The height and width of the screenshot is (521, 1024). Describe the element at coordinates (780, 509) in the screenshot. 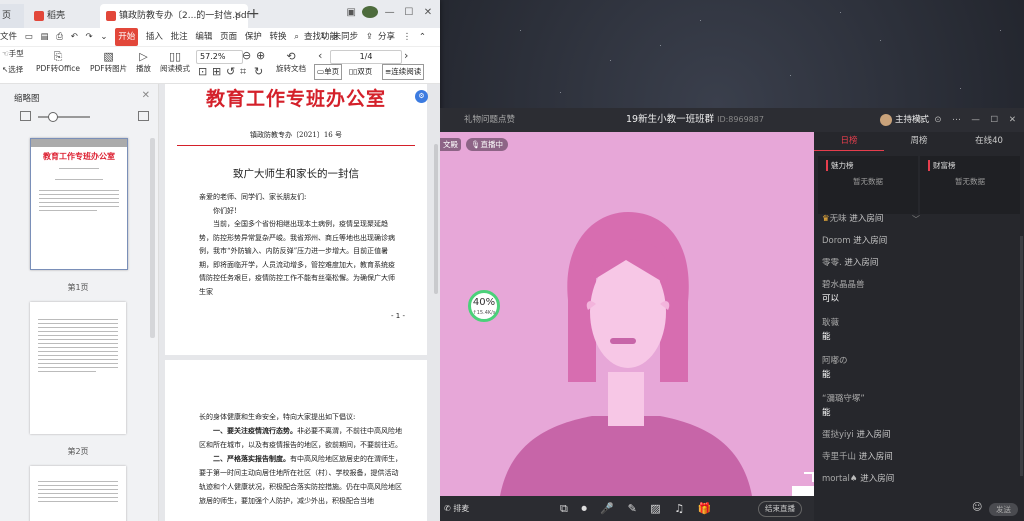

I see `end-live-button: 结束直播` at that location.